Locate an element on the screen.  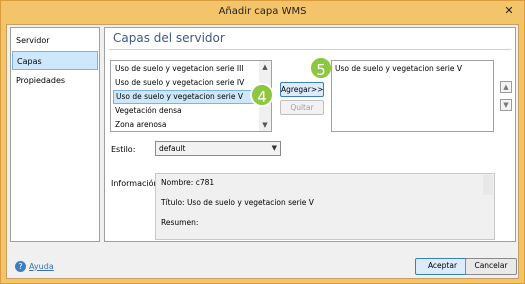
step-5-badge: 5 is located at coordinates (321, 68).